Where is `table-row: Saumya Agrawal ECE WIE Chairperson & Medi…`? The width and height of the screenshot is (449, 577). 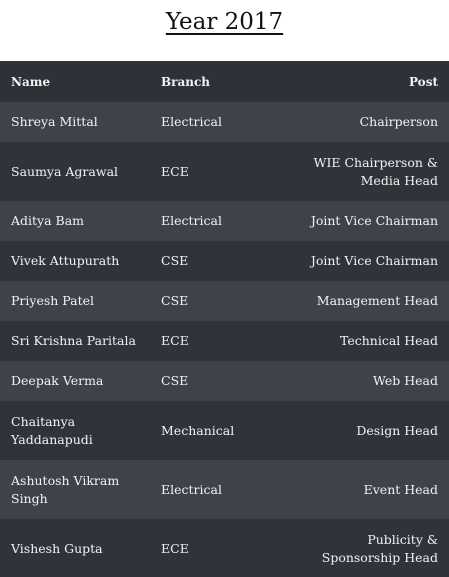 table-row: Saumya Agrawal ECE WIE Chairperson & Medi… is located at coordinates (224, 171).